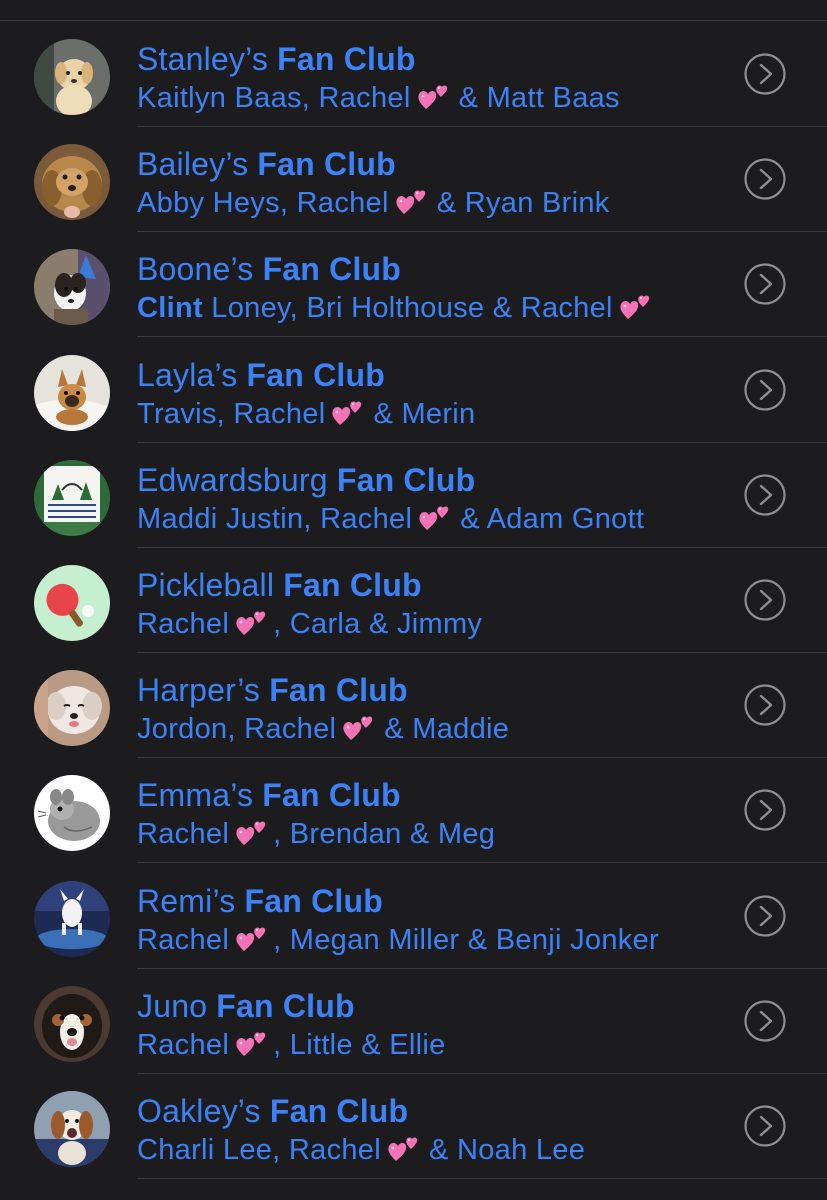  I want to click on member-text: , Brendan & Meg, so click(384, 834).